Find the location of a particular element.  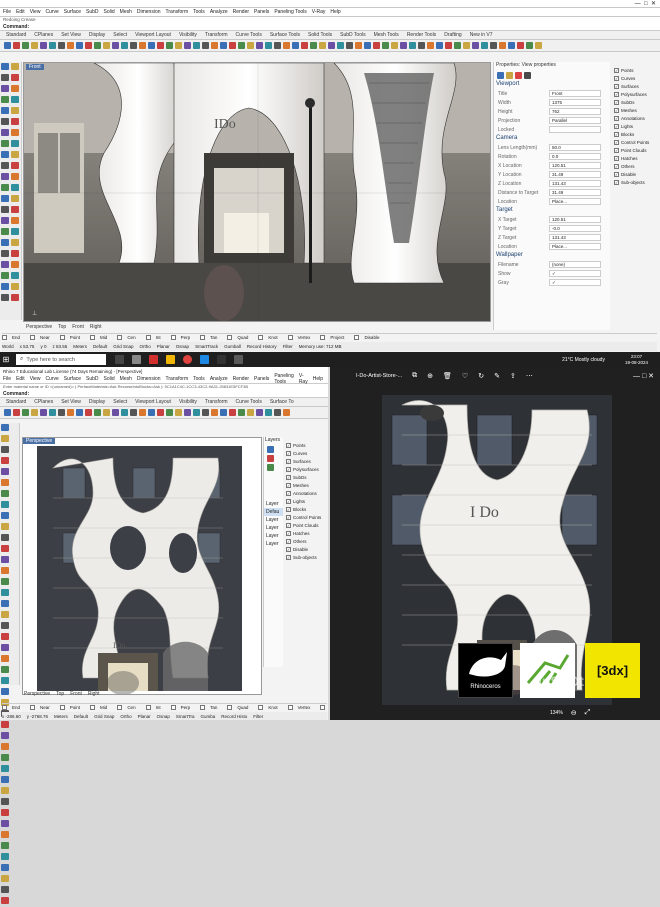

top-toolbar-tab-5: Viewport Layout is located at coordinates (153, 35).